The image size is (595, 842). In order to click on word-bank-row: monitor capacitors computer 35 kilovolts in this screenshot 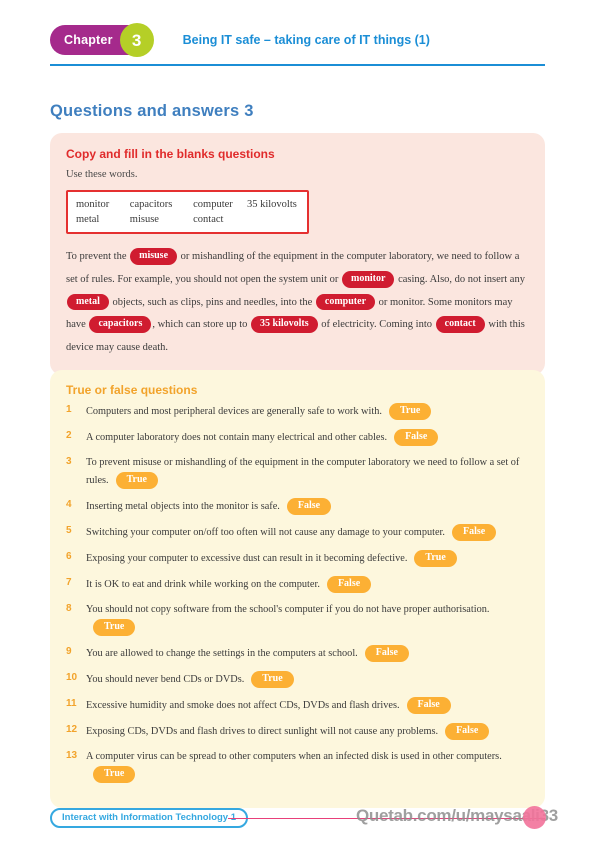, I will do `click(187, 204)`.